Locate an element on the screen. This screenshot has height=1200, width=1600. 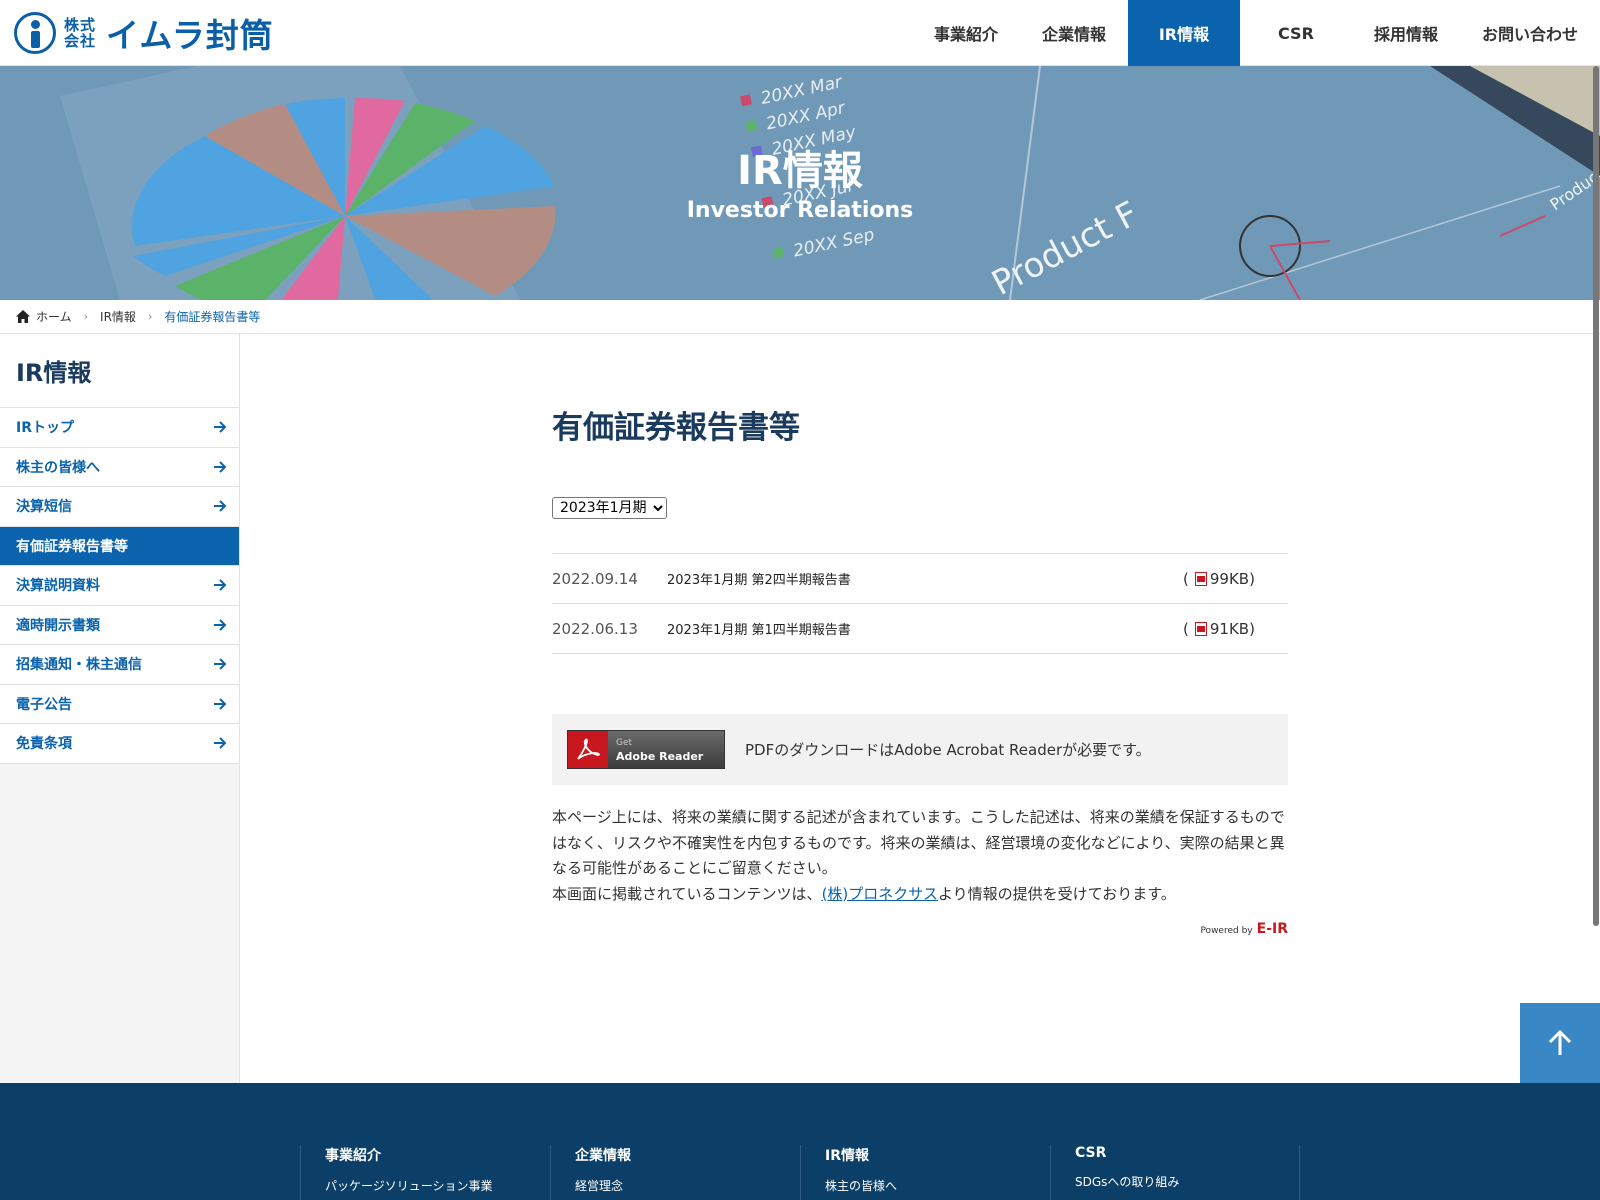
footer-column-company: 企業情報 経営理念 is located at coordinates (675, 1172).